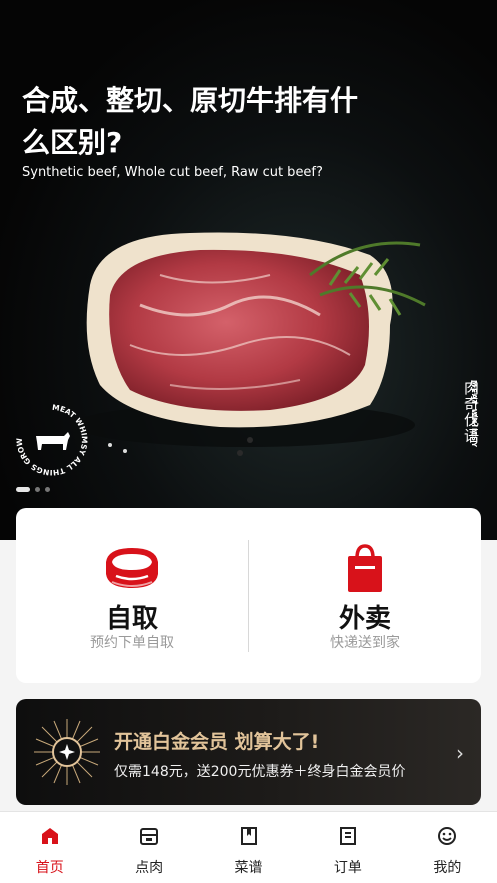 Image resolution: width=497 pixels, height=883 pixels. I want to click on tab-home: 首页, so click(49, 847).